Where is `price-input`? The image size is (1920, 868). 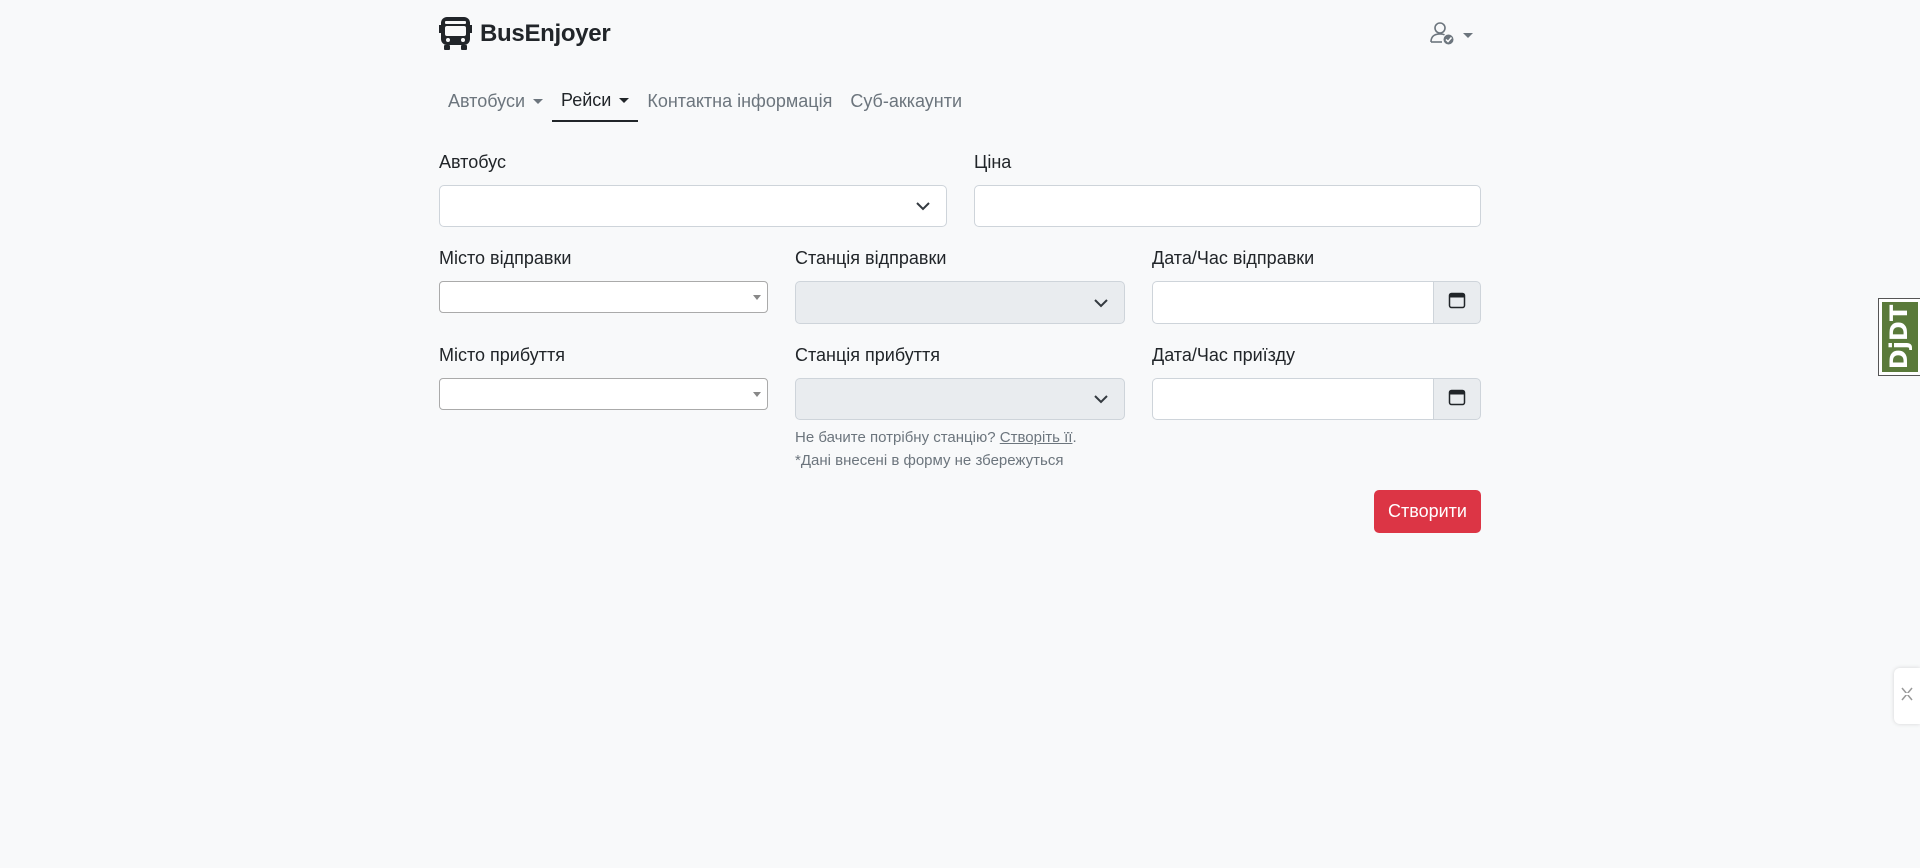 price-input is located at coordinates (1227, 206).